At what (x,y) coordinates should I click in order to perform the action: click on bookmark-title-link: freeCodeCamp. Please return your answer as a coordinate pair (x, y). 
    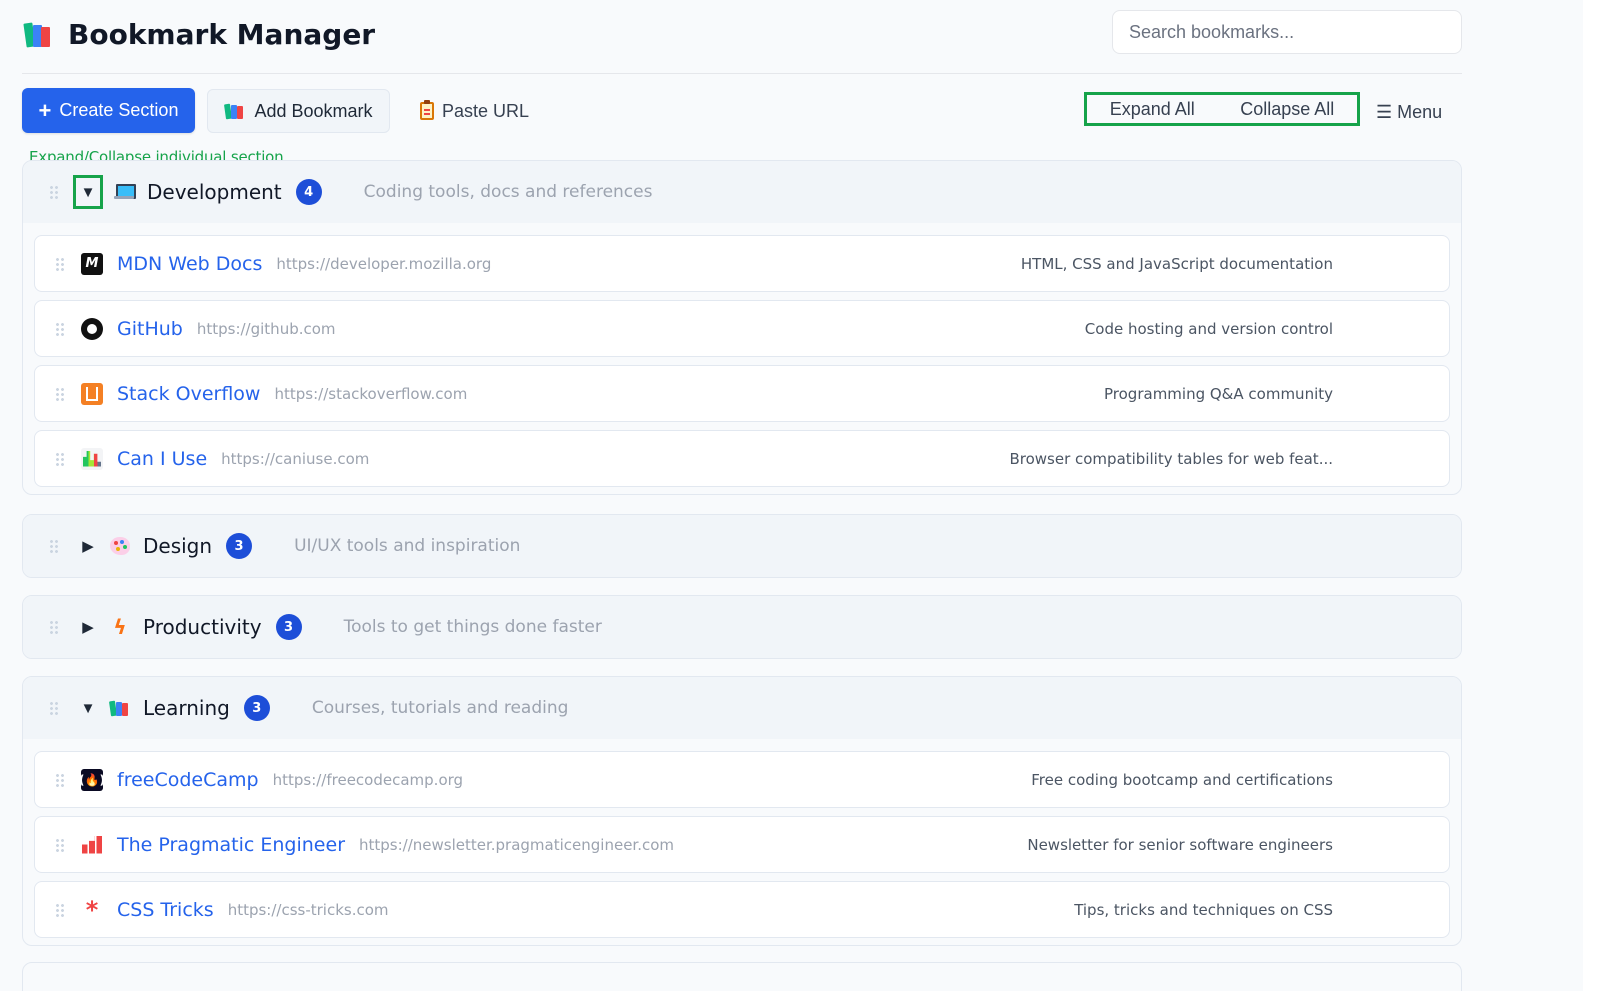
    Looking at the image, I should click on (188, 780).